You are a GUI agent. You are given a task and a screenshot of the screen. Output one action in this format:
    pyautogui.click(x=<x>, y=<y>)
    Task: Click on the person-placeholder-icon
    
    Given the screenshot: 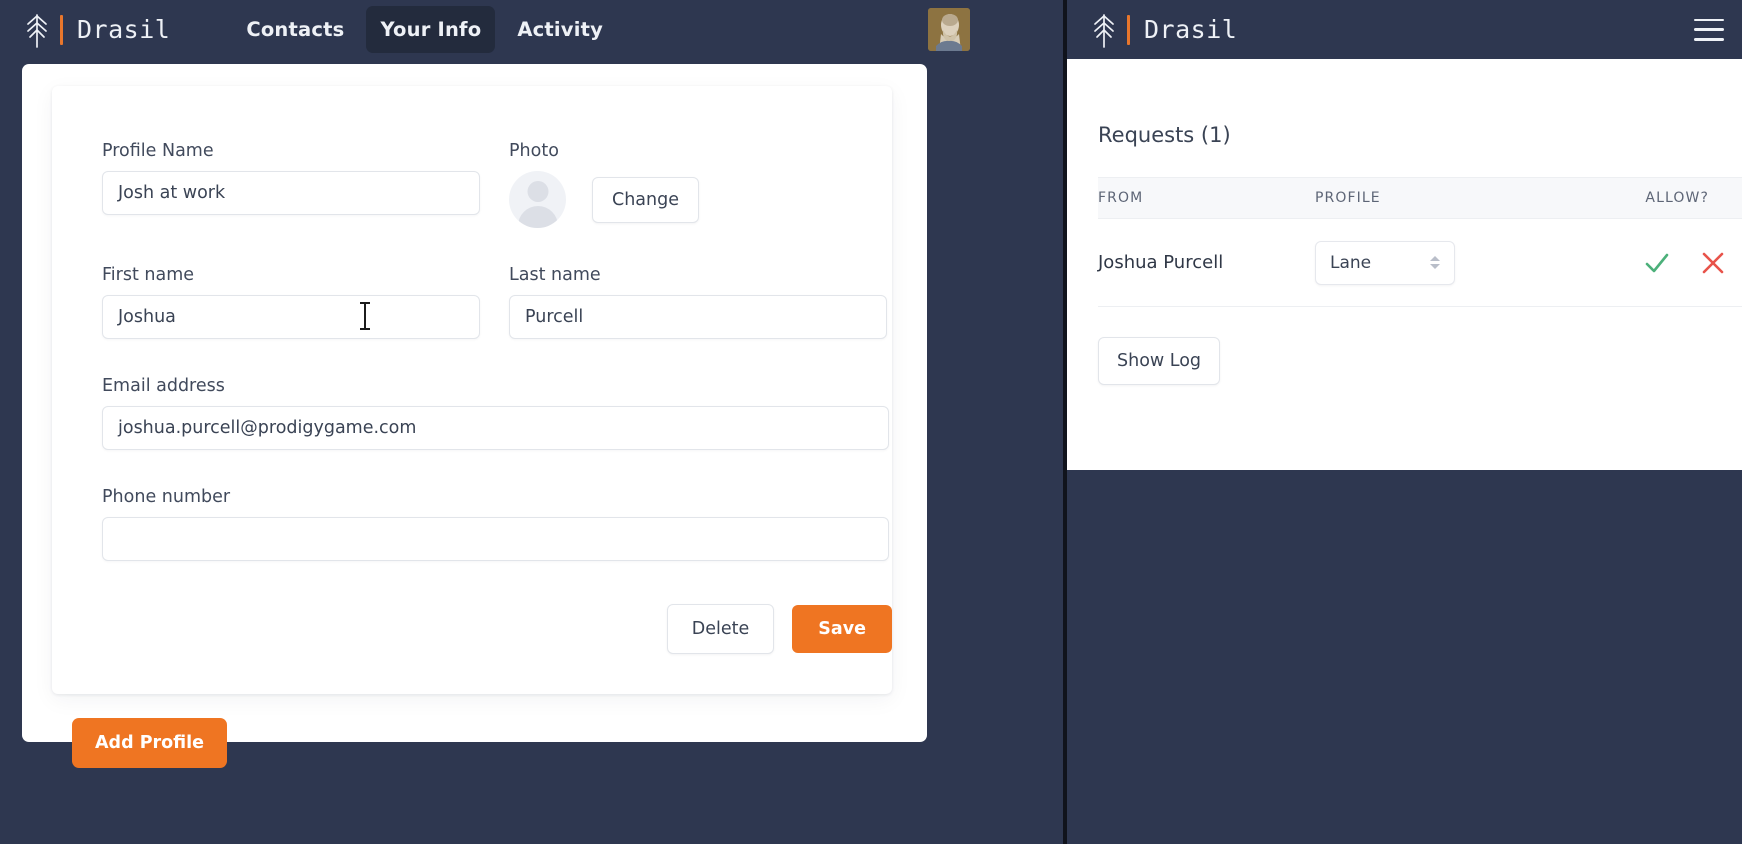 What is the action you would take?
    pyautogui.click(x=537, y=199)
    